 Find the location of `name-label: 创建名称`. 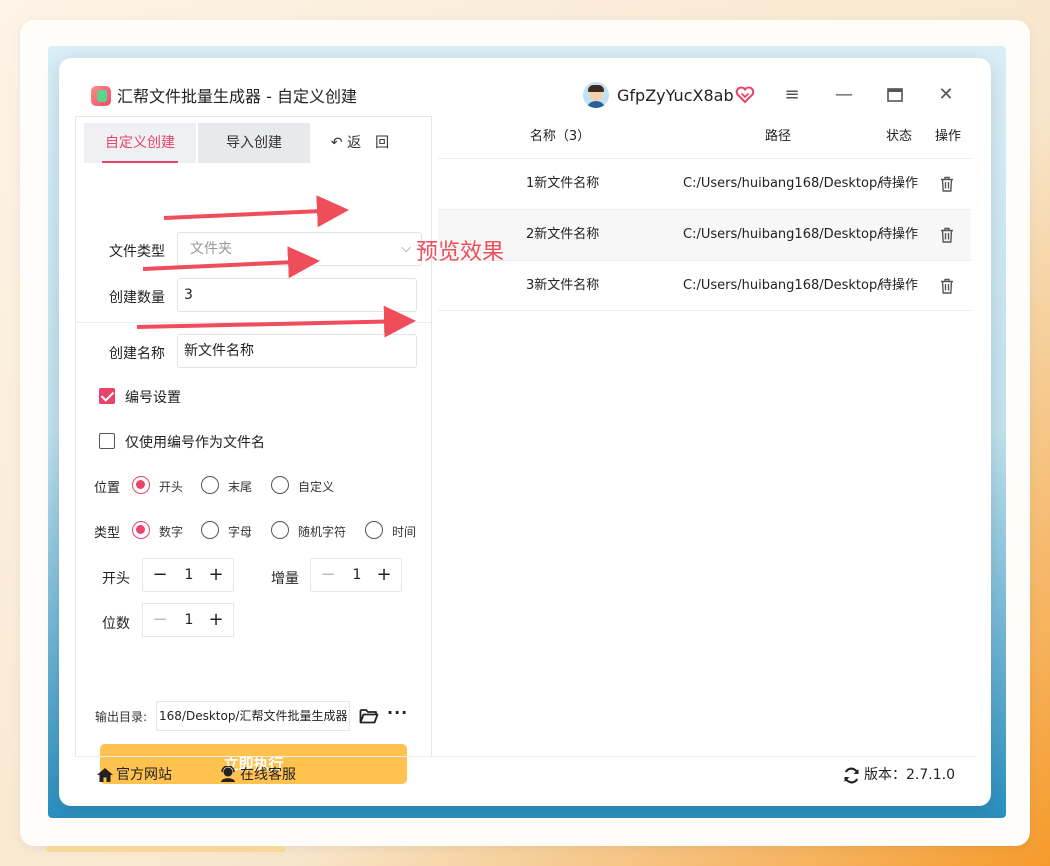

name-label: 创建名称 is located at coordinates (137, 354).